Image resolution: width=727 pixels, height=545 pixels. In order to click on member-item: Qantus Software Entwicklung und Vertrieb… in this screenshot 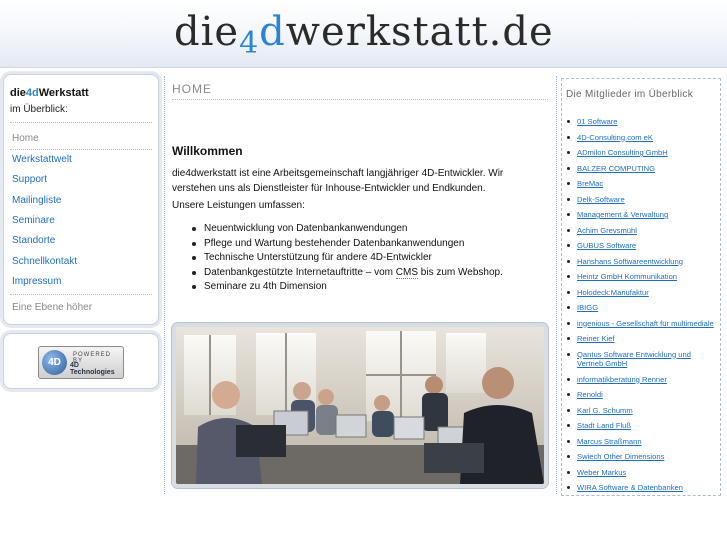, I will do `click(640, 359)`.